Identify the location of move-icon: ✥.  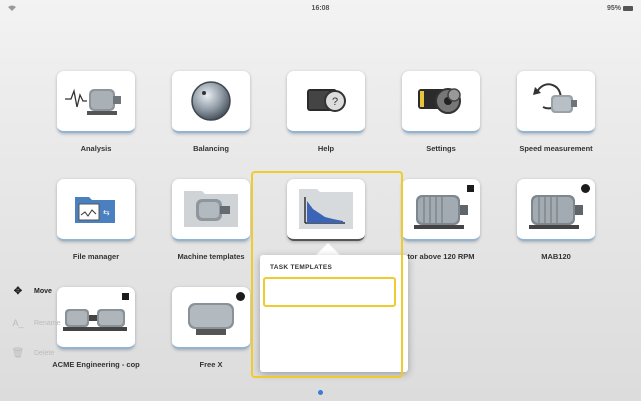
(18, 291).